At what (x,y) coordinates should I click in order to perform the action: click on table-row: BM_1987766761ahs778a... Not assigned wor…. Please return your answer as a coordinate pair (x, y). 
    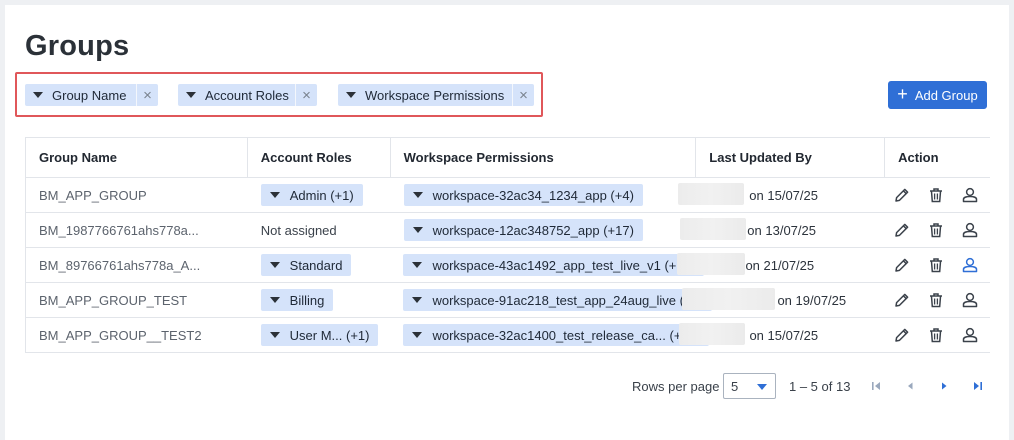
    Looking at the image, I should click on (508, 230).